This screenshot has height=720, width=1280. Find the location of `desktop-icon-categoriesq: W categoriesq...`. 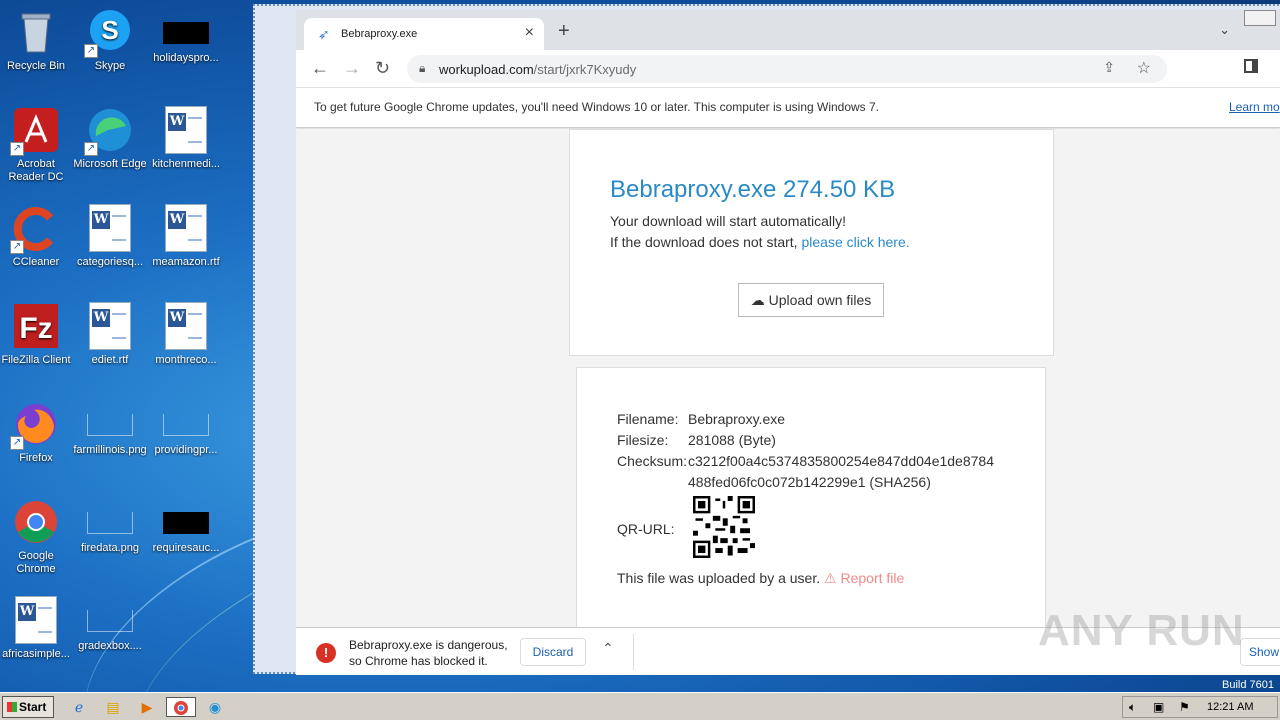

desktop-icon-categoriesq: W categoriesq... is located at coordinates (110, 245).